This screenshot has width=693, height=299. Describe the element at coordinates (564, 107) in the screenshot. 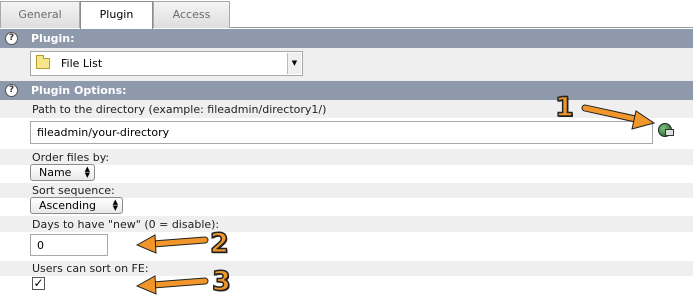

I see `annotation-number-1: 1` at that location.